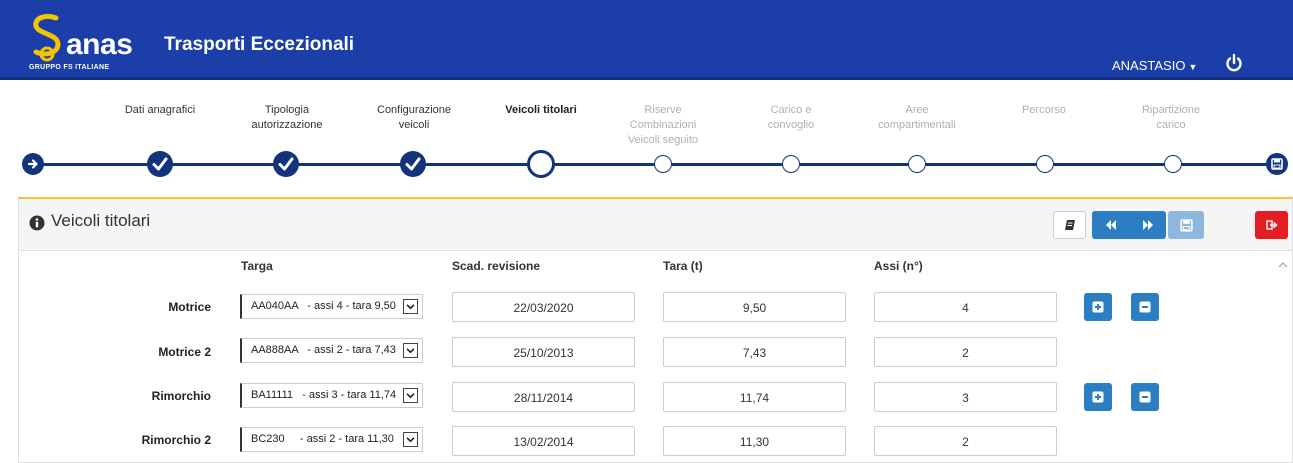 The width and height of the screenshot is (1293, 463). What do you see at coordinates (543, 397) in the screenshot?
I see `scadenza-field-rimorchio: 28/11/2014` at bounding box center [543, 397].